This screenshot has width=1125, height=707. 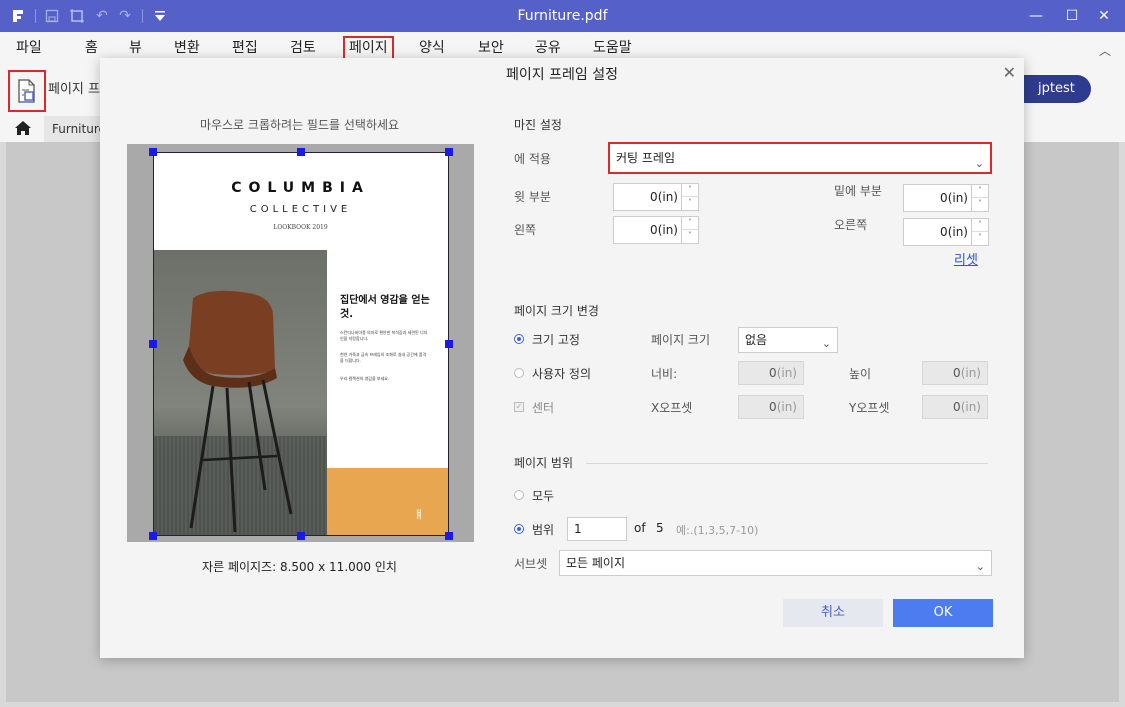 What do you see at coordinates (23, 129) in the screenshot?
I see `home-icon` at bounding box center [23, 129].